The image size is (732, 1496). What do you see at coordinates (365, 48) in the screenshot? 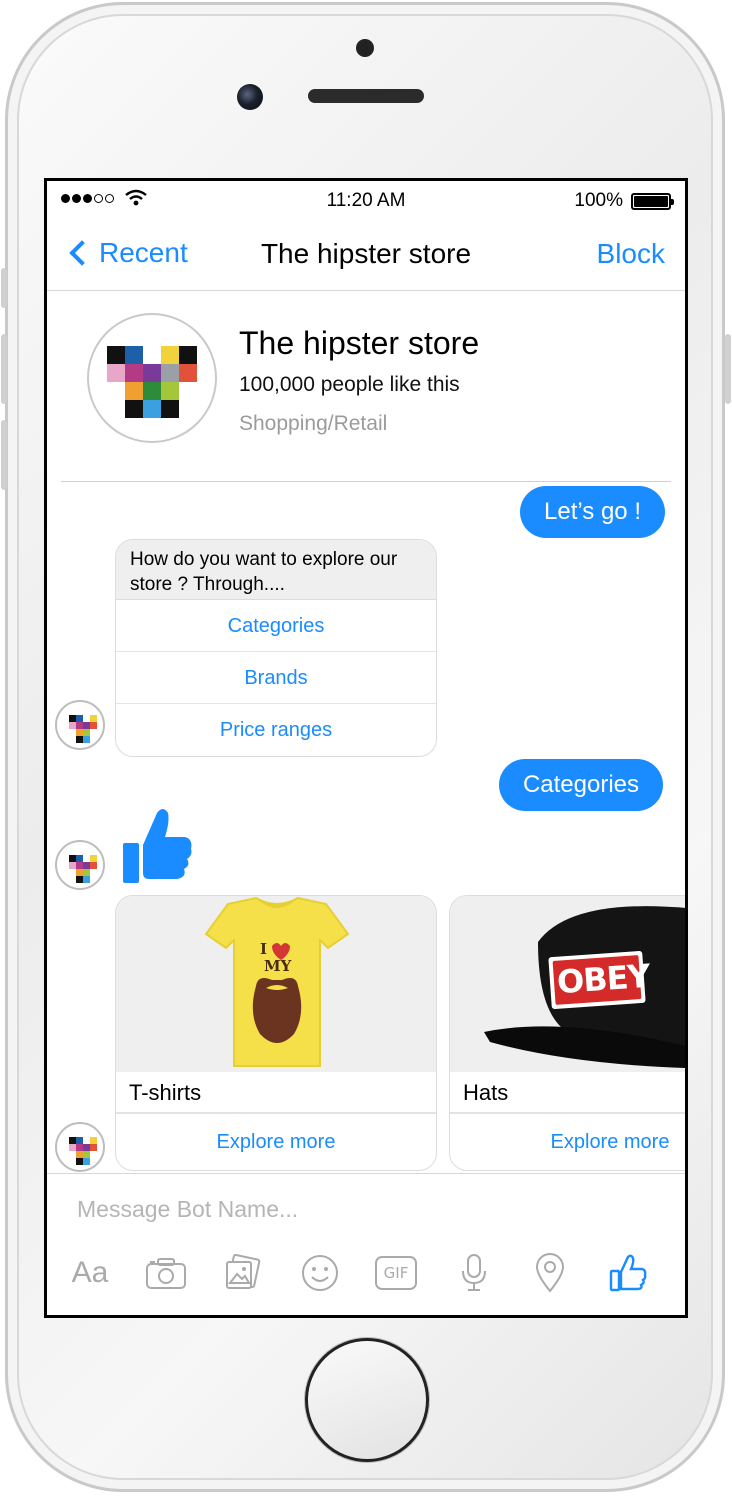
I see `proximity-sensor` at bounding box center [365, 48].